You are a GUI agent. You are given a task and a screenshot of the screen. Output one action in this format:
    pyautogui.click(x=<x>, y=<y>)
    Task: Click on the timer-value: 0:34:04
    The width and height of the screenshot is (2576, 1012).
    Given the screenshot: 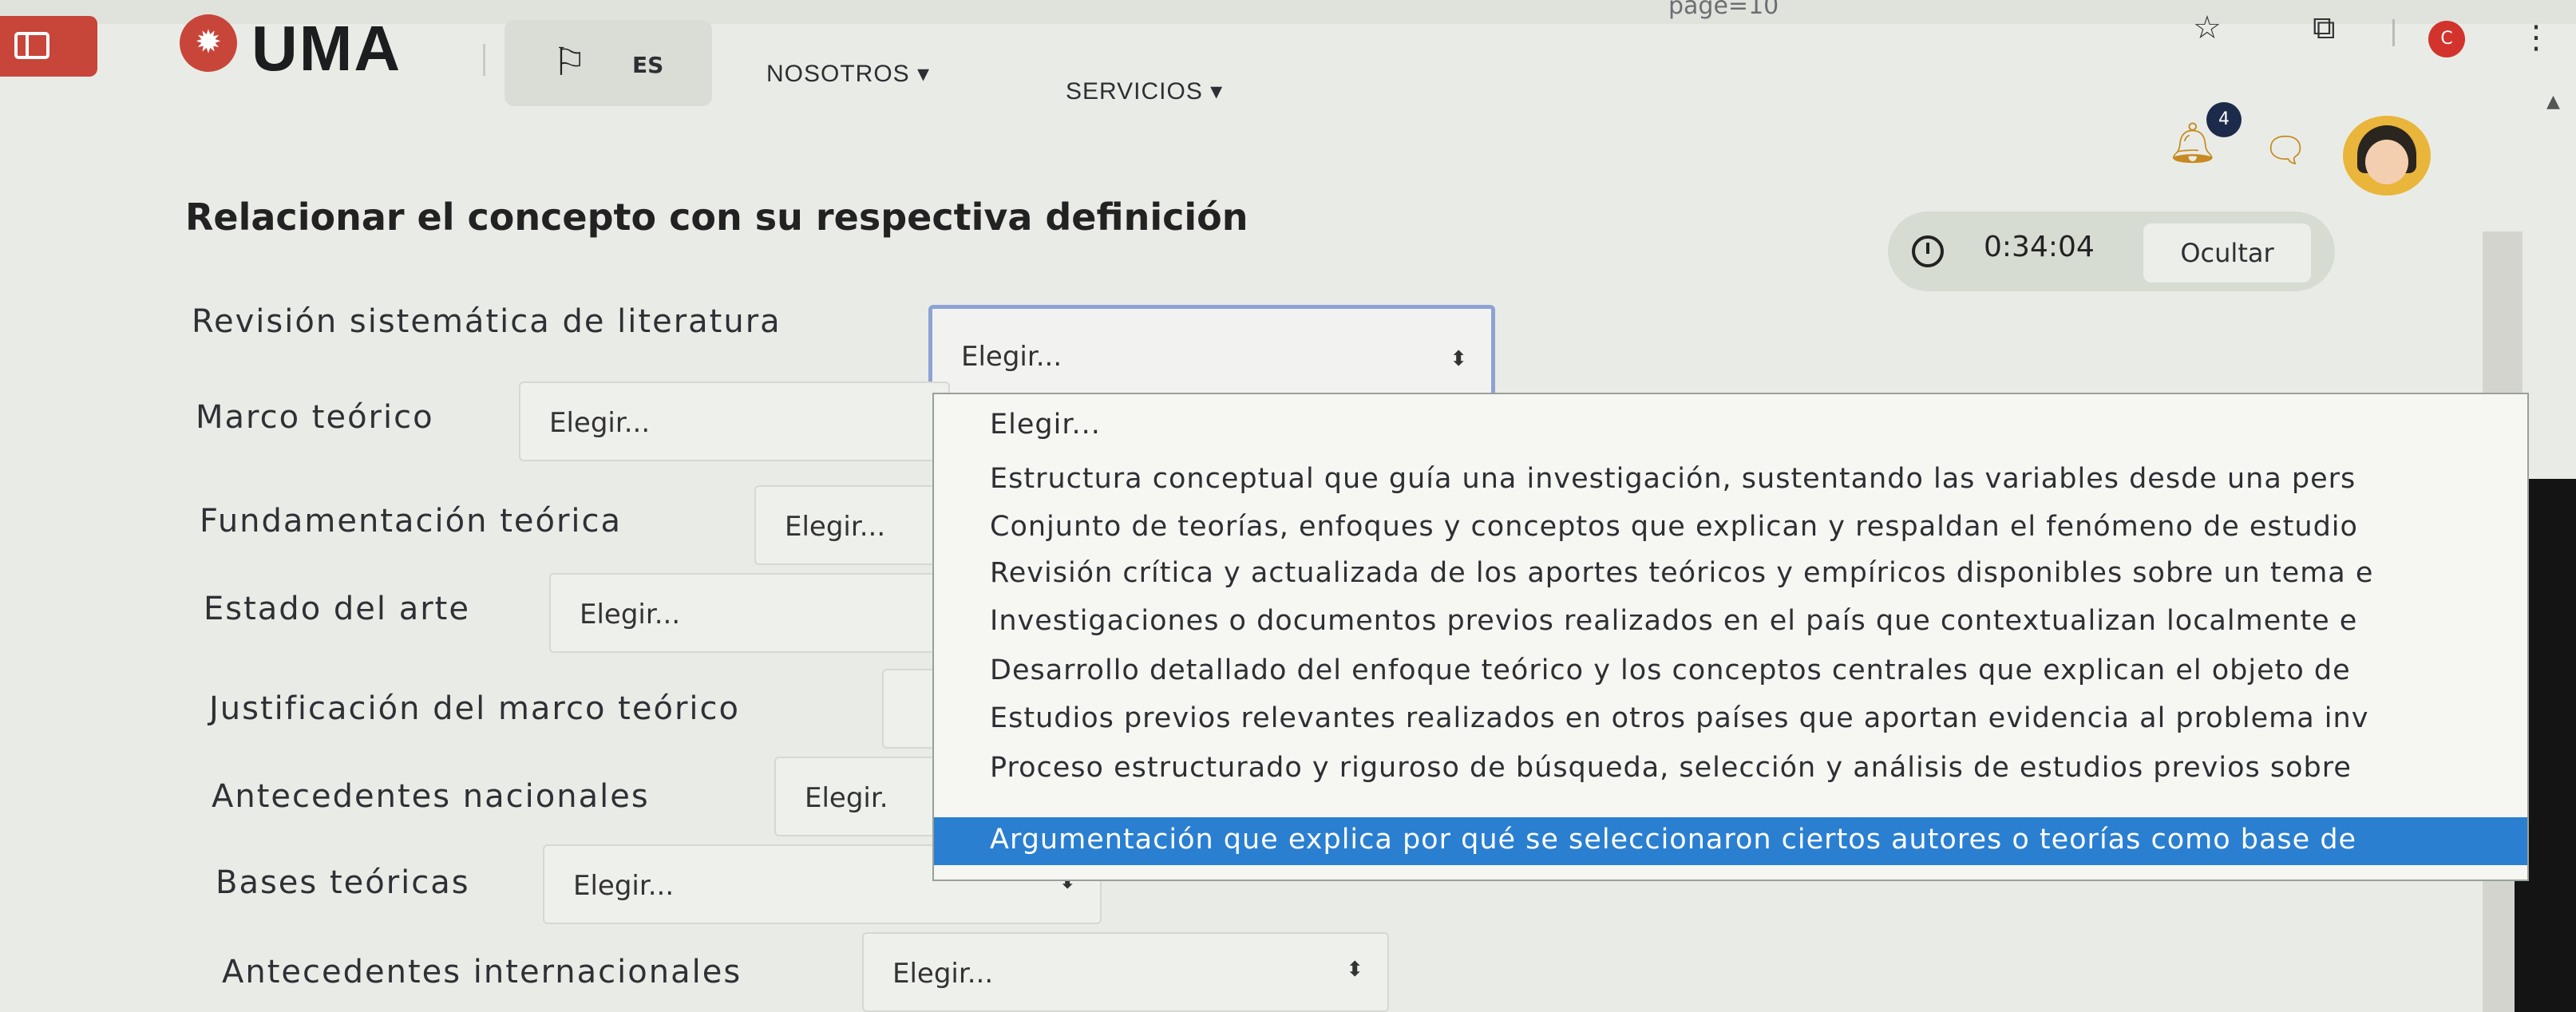 What is the action you would take?
    pyautogui.click(x=2040, y=247)
    